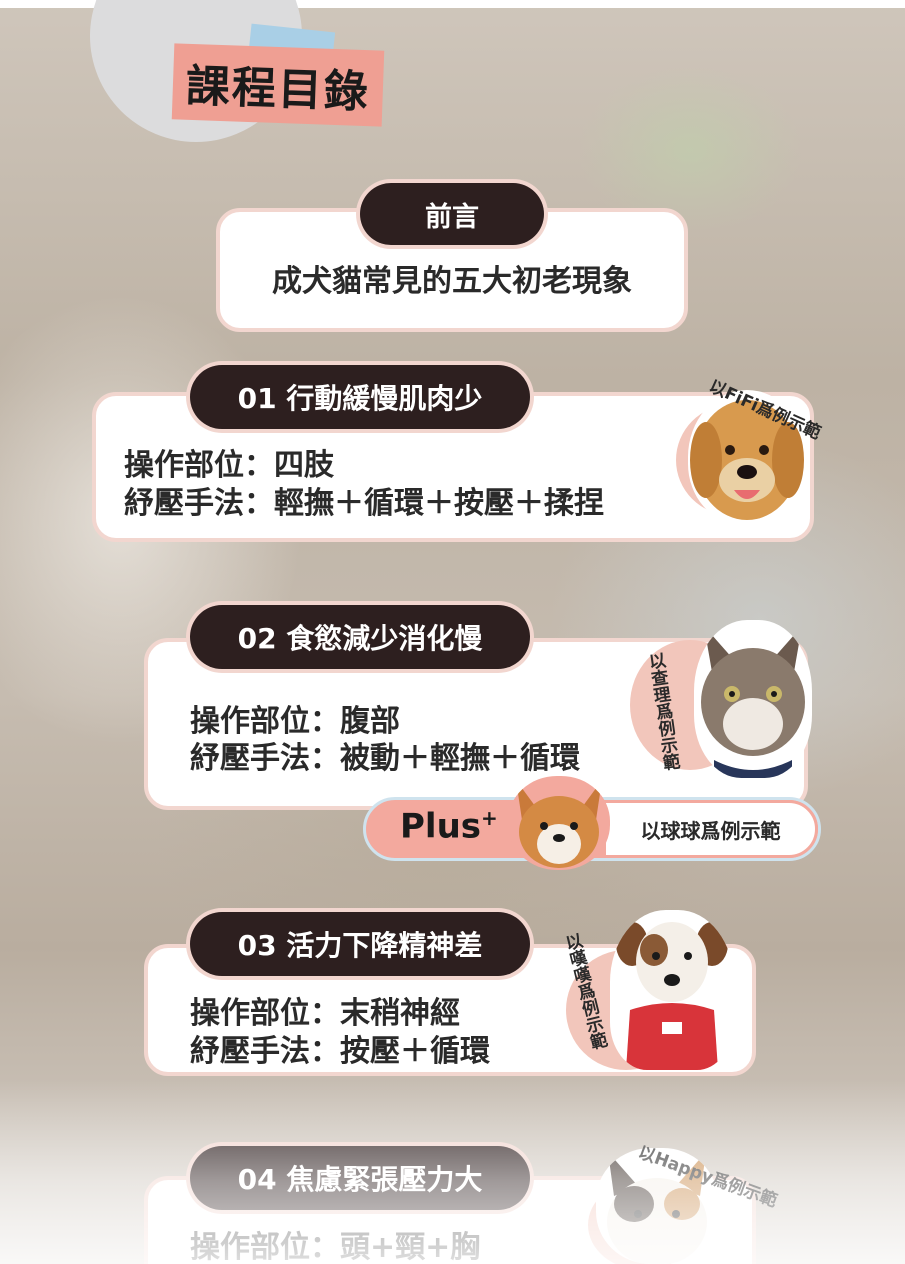  What do you see at coordinates (452, 217) in the screenshot?
I see `intro-tag-label: 前言` at bounding box center [452, 217].